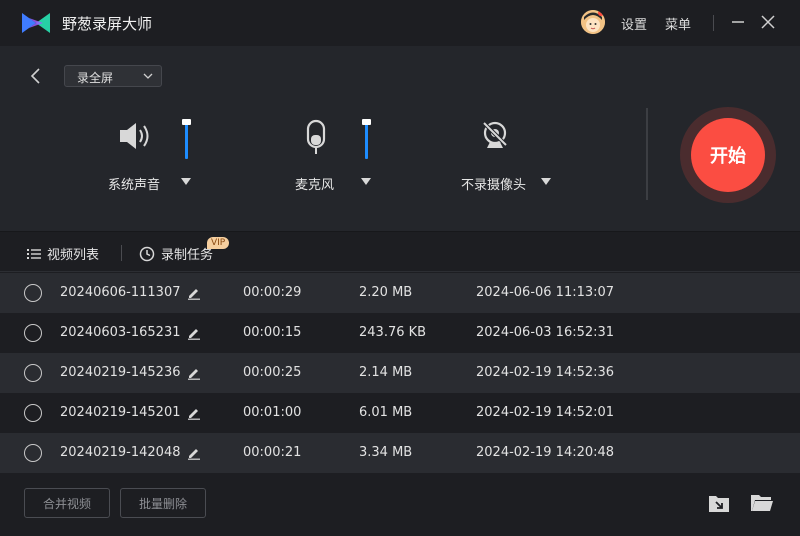 The image size is (800, 536). Describe the element at coordinates (272, 372) in the screenshot. I see `recording-duration: 00:00:25` at that location.